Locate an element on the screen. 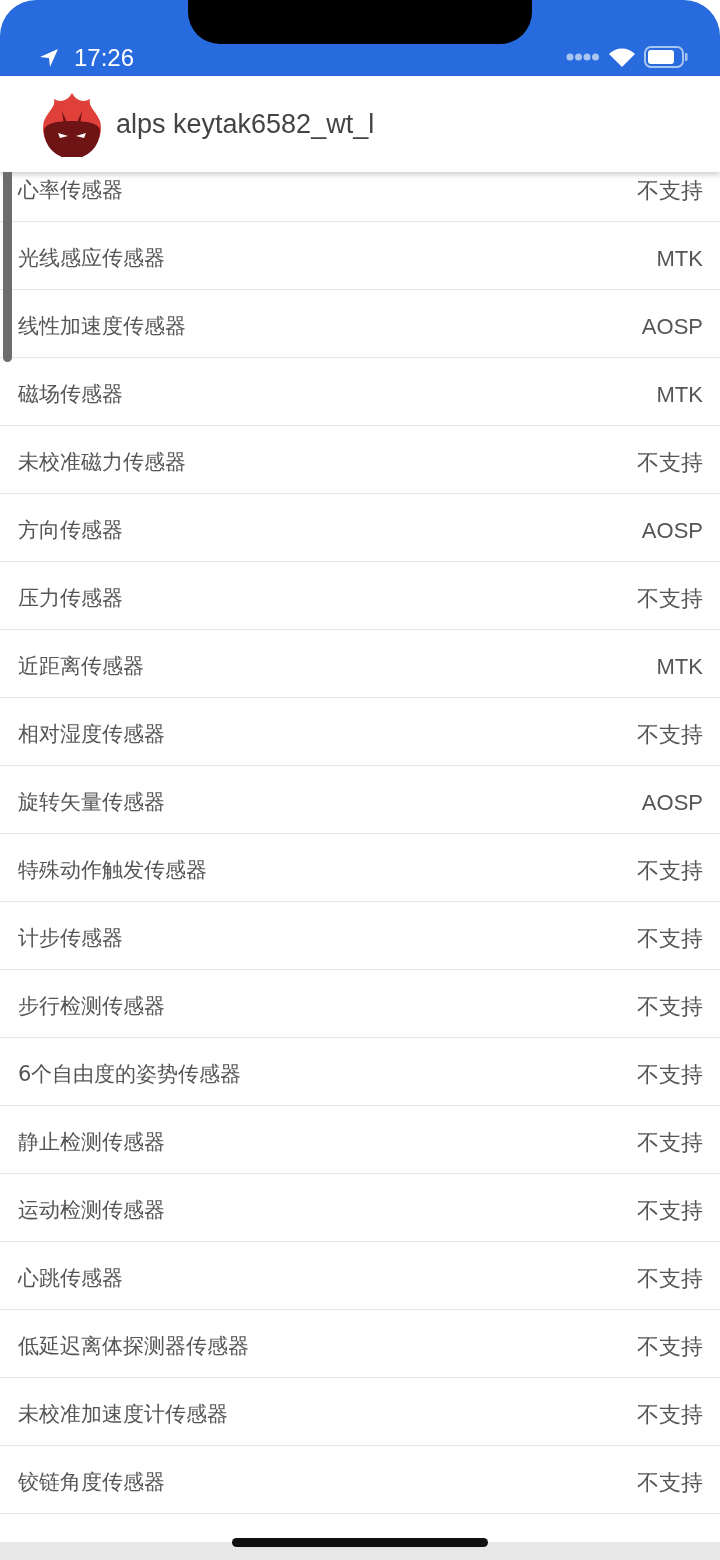 Image resolution: width=720 pixels, height=1560 pixels. sensor-name: 线性加速度传感器 is located at coordinates (102, 326).